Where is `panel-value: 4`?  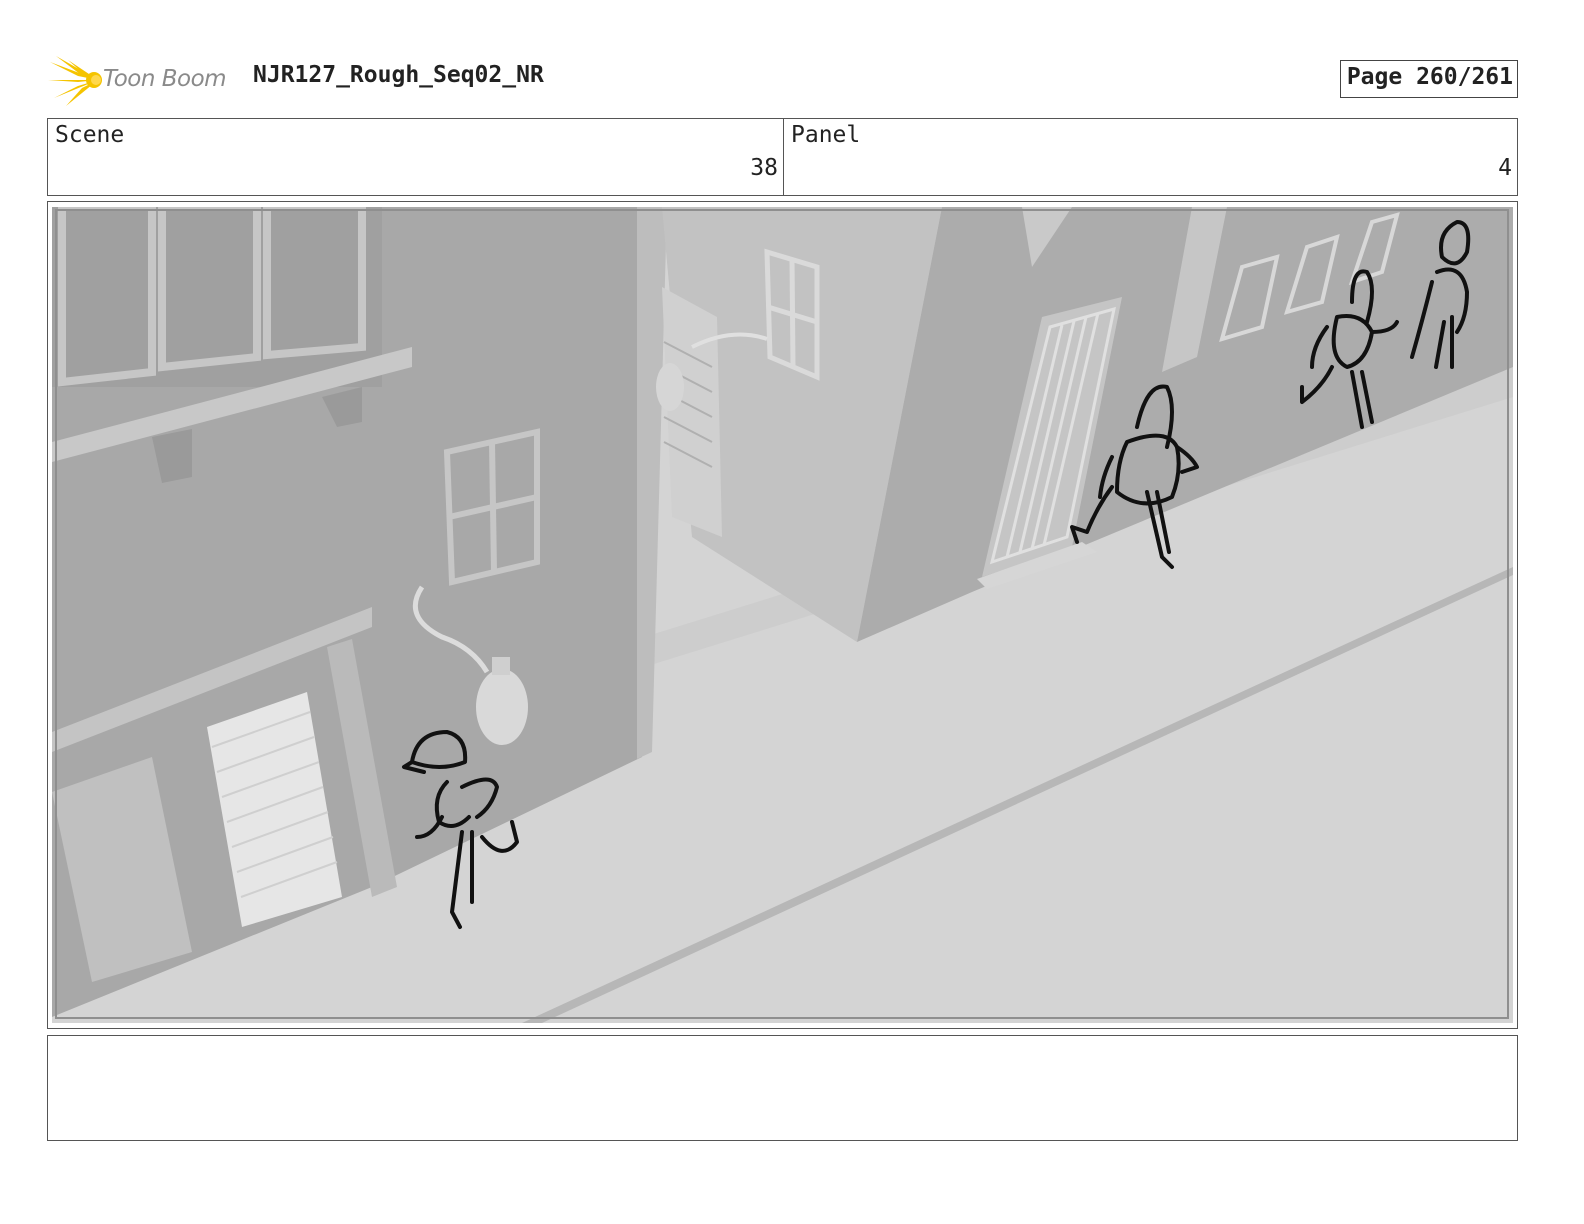 panel-value: 4 is located at coordinates (1505, 168).